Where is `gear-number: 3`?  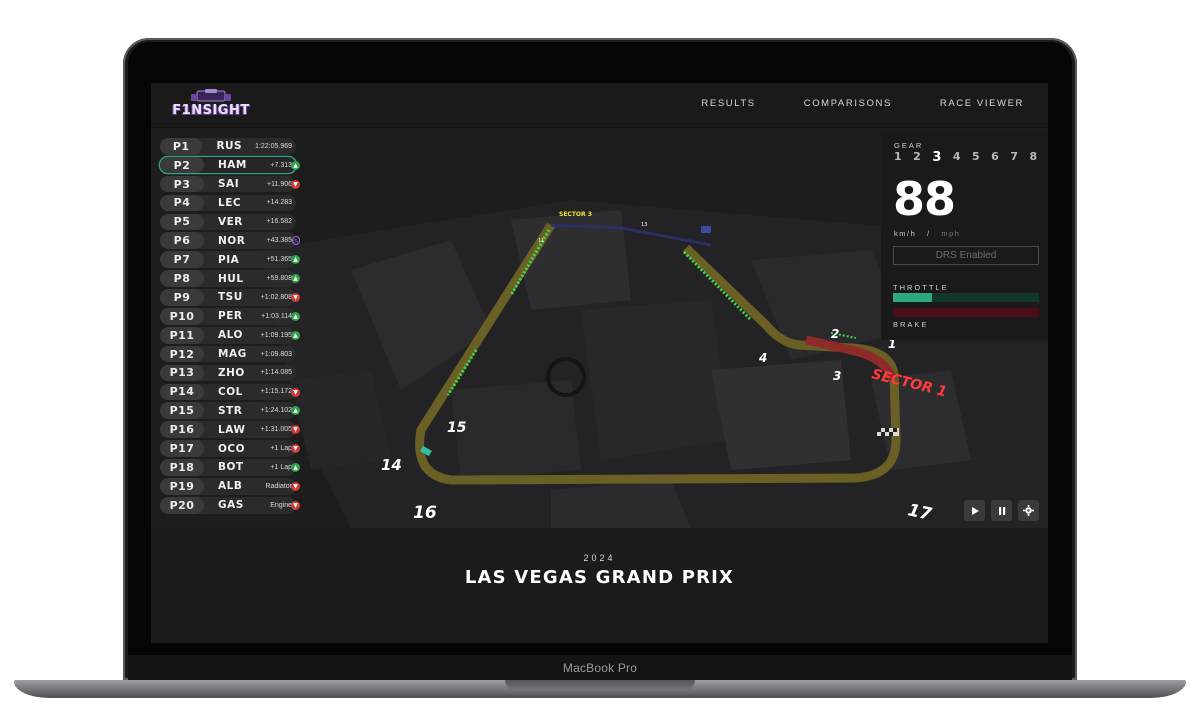 gear-number: 3 is located at coordinates (937, 157).